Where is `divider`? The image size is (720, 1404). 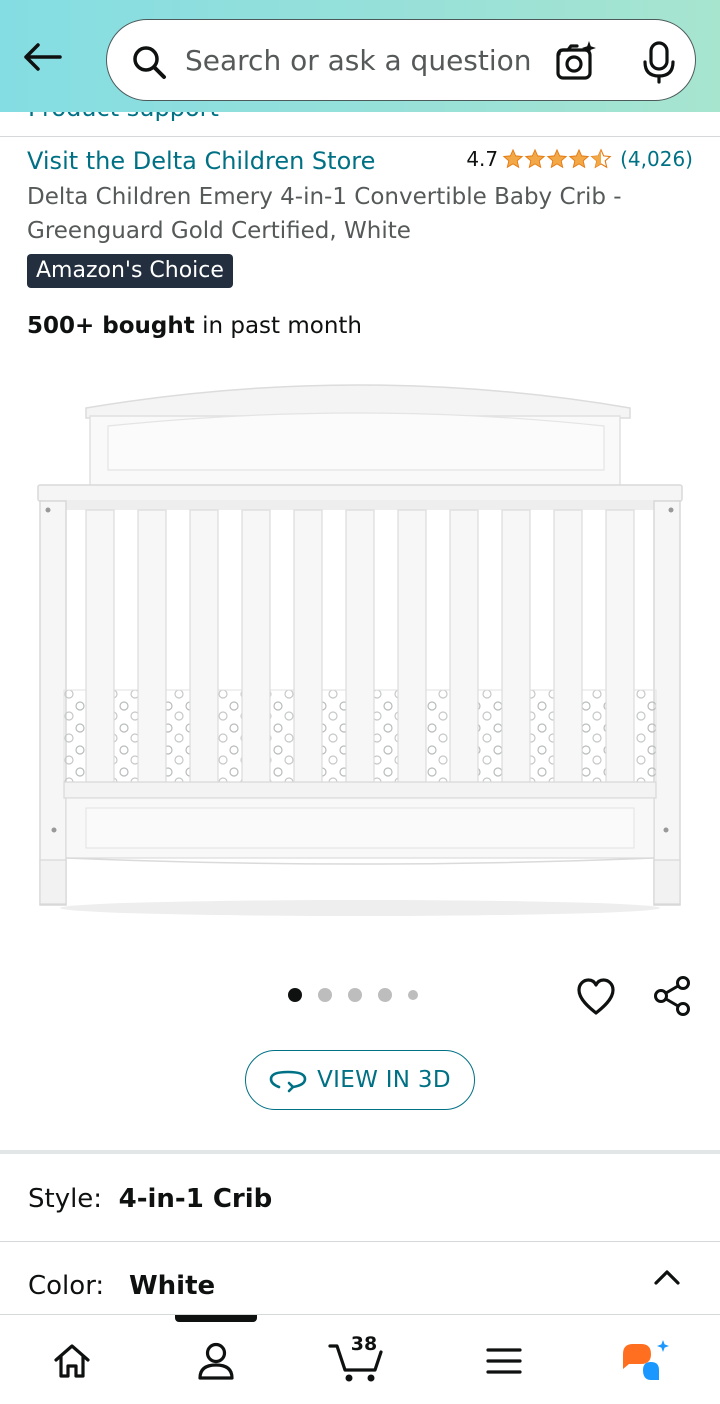
divider is located at coordinates (360, 136).